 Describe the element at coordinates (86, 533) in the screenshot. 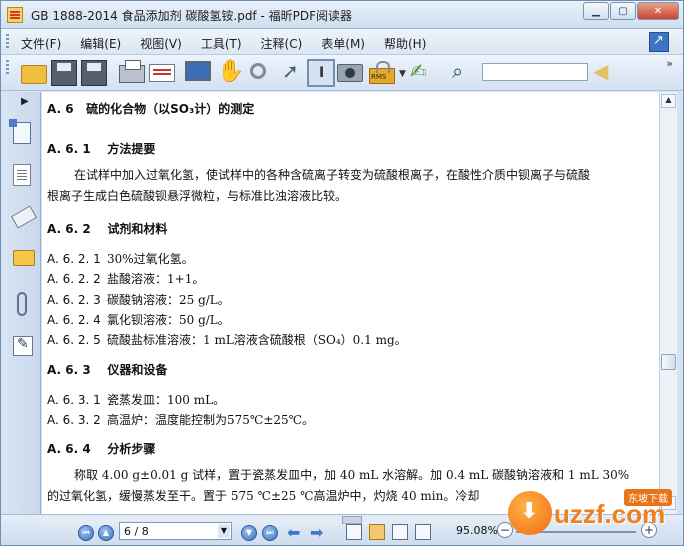

I see `first-page-icon: ⏮` at that location.